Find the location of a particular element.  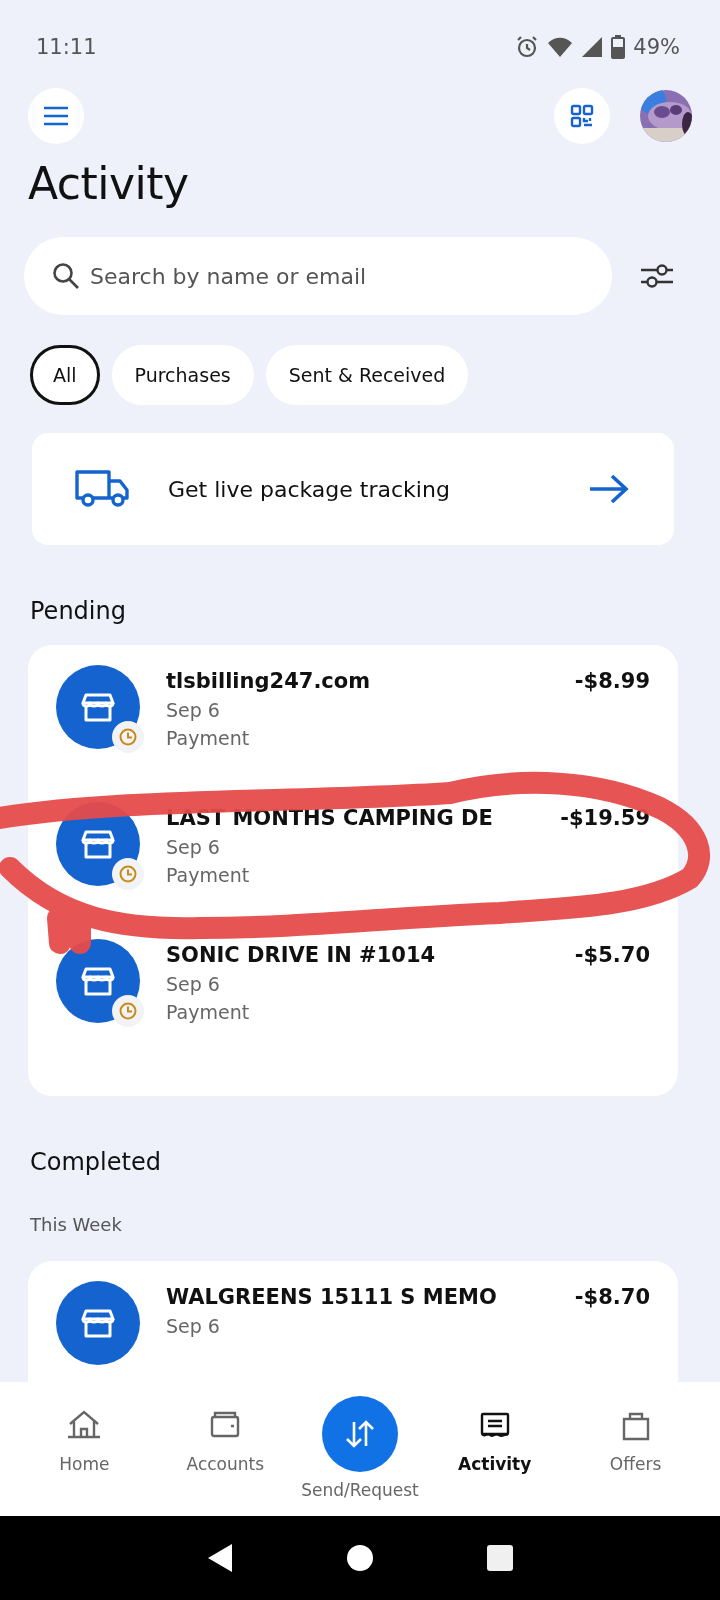

tracking-banner: Get live package tracking is located at coordinates (353, 489).